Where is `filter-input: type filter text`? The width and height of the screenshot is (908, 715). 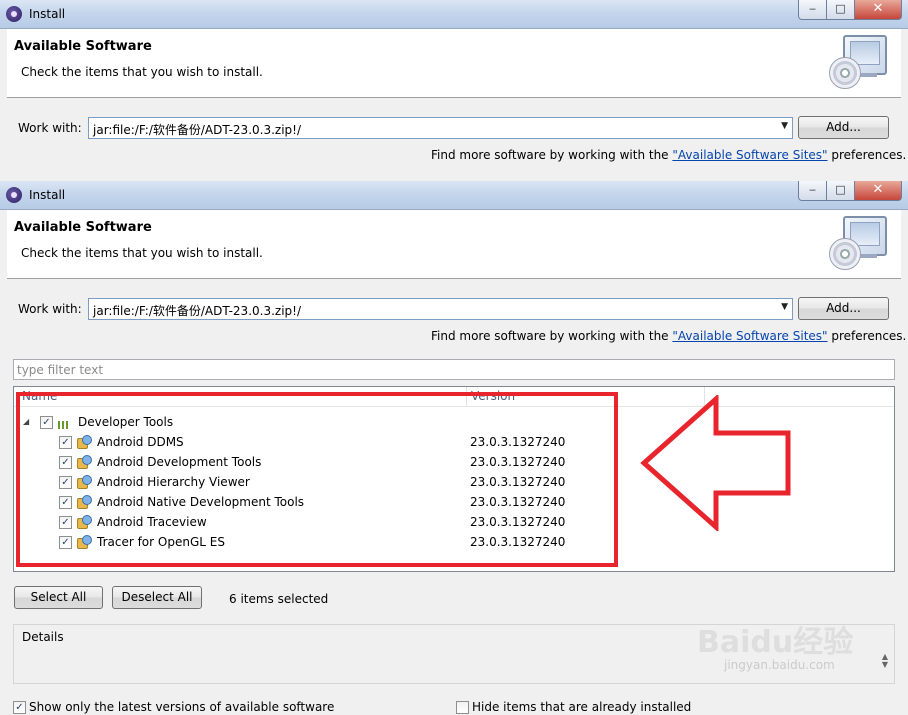 filter-input: type filter text is located at coordinates (454, 369).